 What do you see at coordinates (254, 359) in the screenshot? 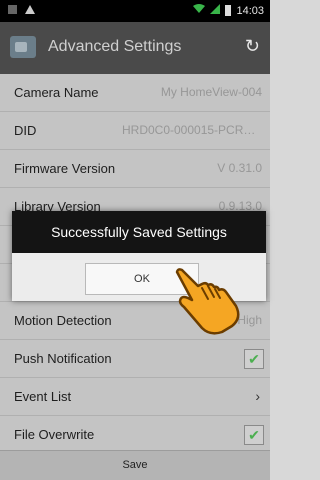
I see `push-notification-checkbox: ✔` at bounding box center [254, 359].